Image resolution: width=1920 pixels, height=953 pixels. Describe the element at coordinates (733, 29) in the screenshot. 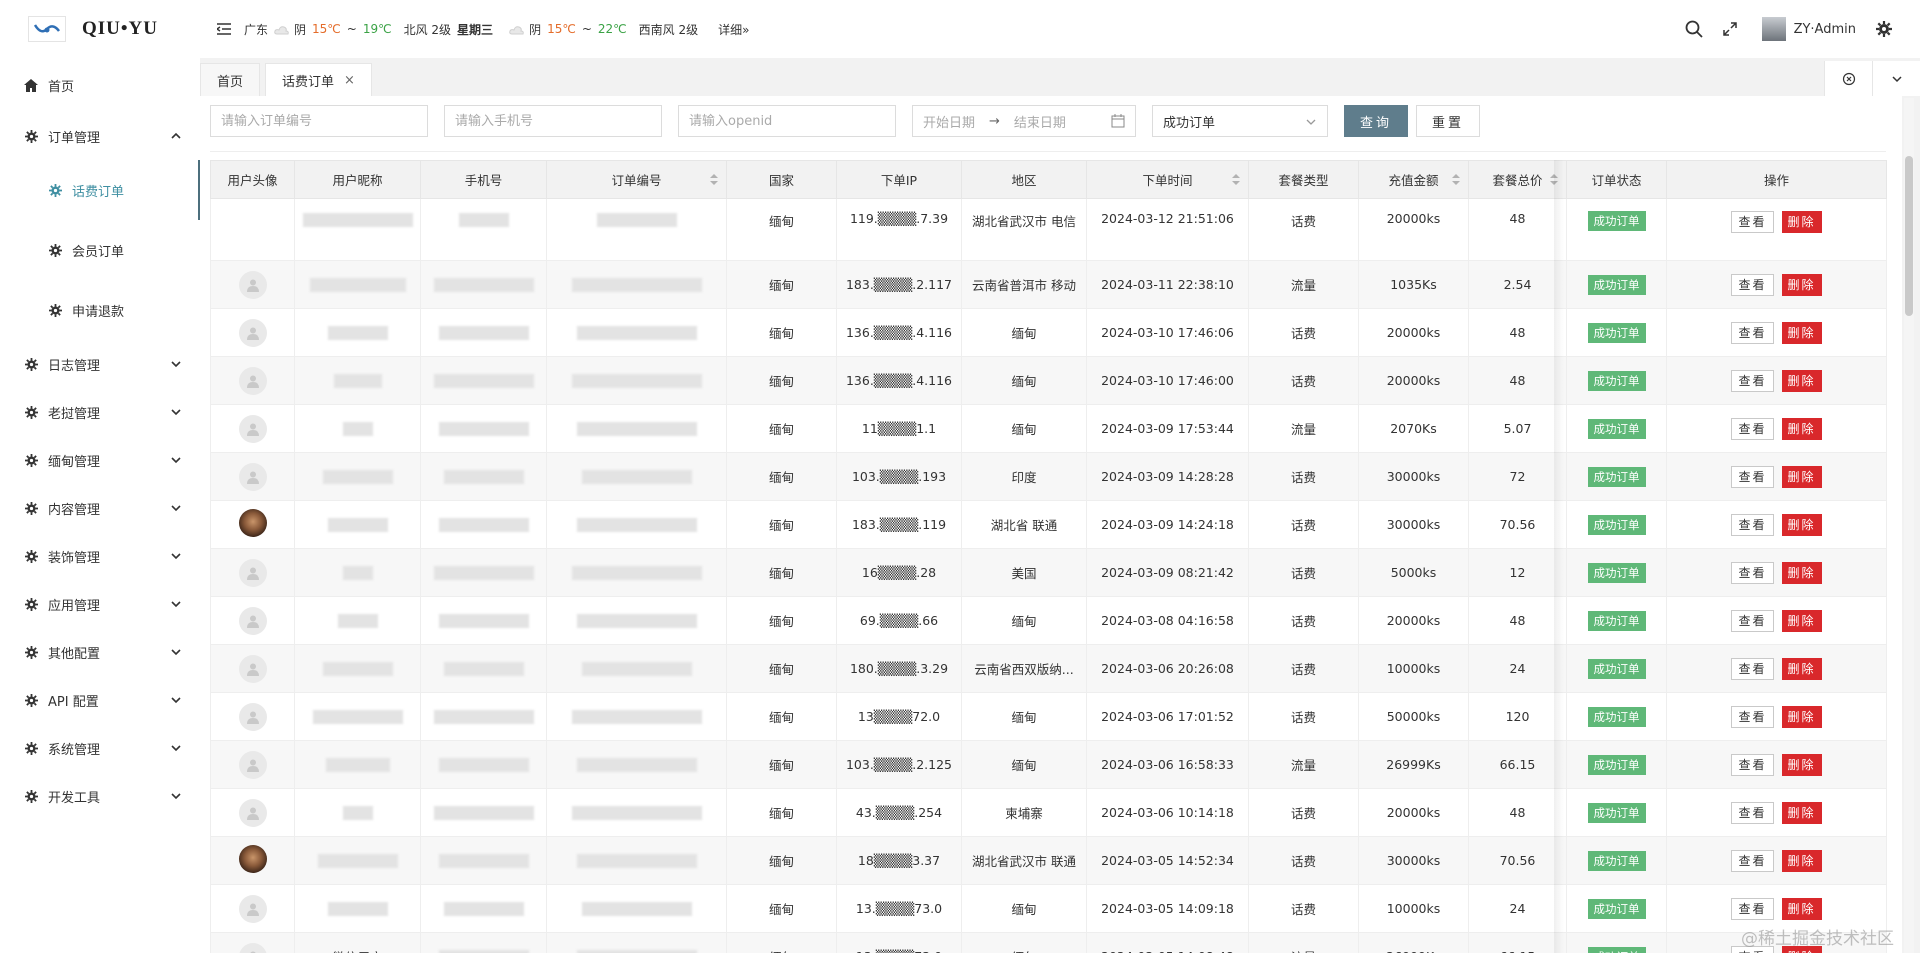

I see `weather-detail-link: 详细»` at that location.